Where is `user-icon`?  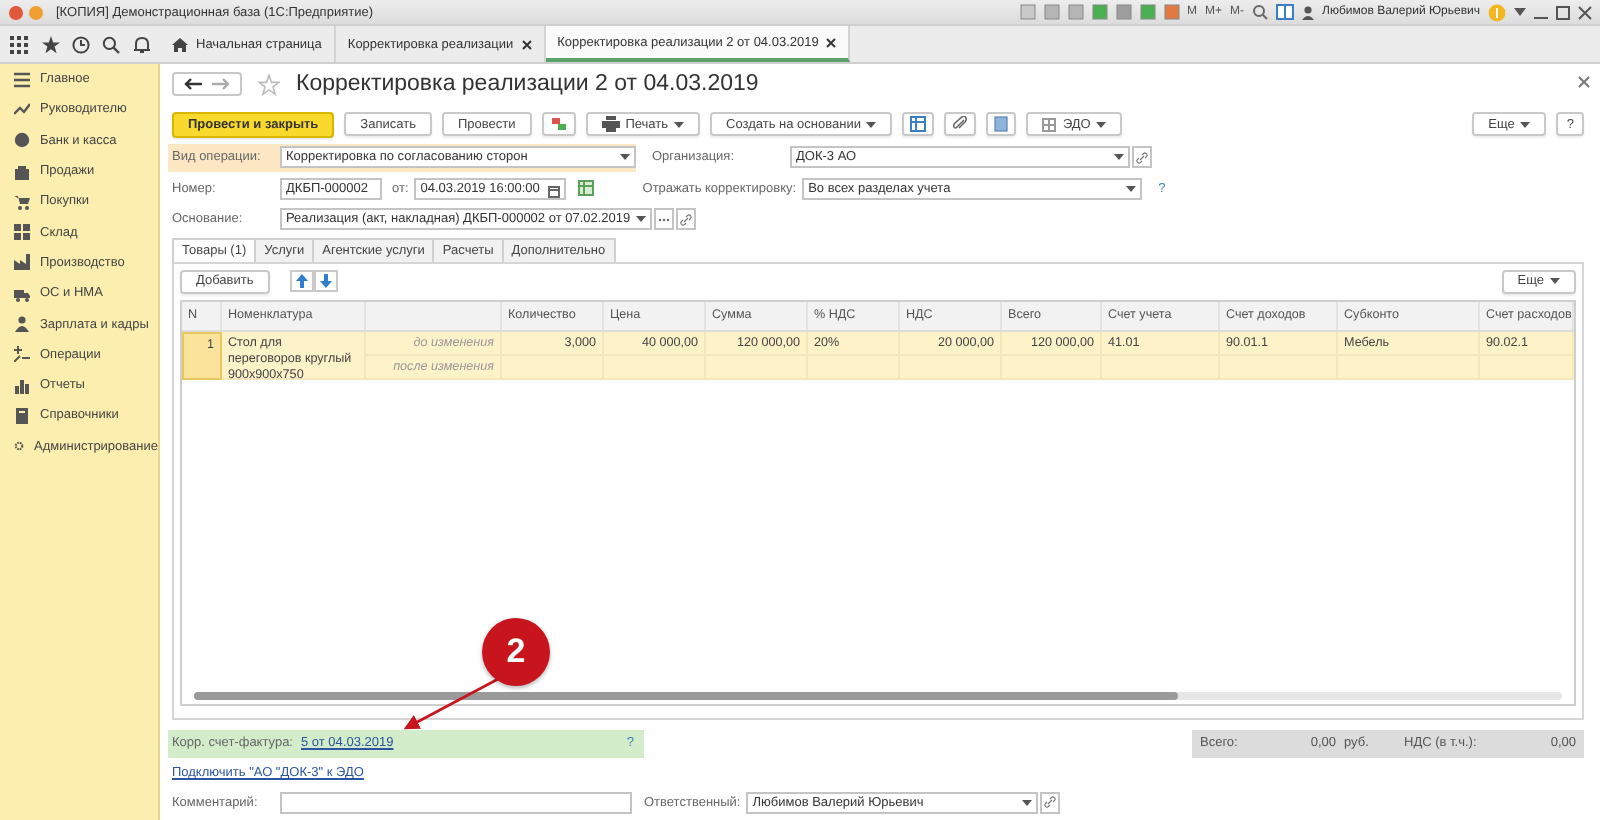 user-icon is located at coordinates (1308, 12).